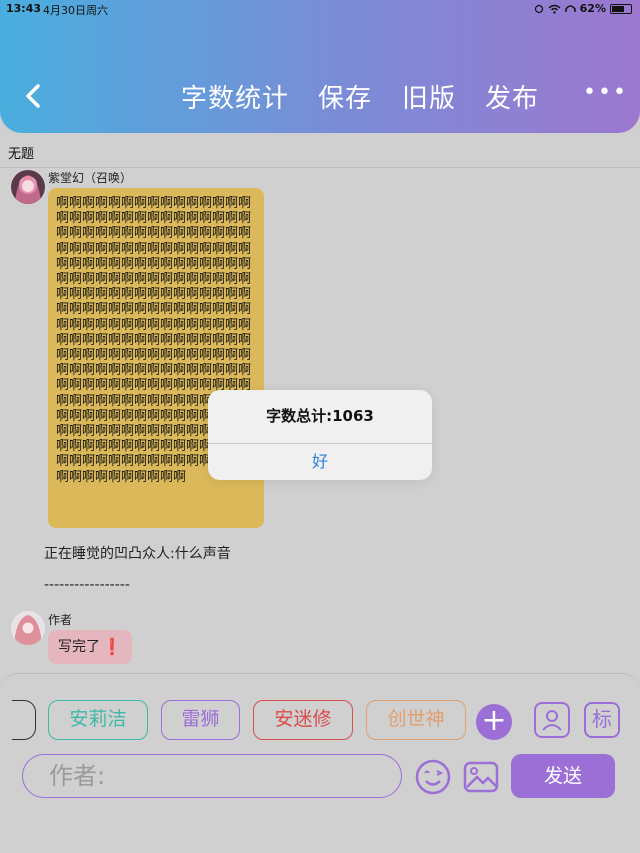 This screenshot has width=640, height=853. I want to click on document-title: 无题, so click(21, 154).